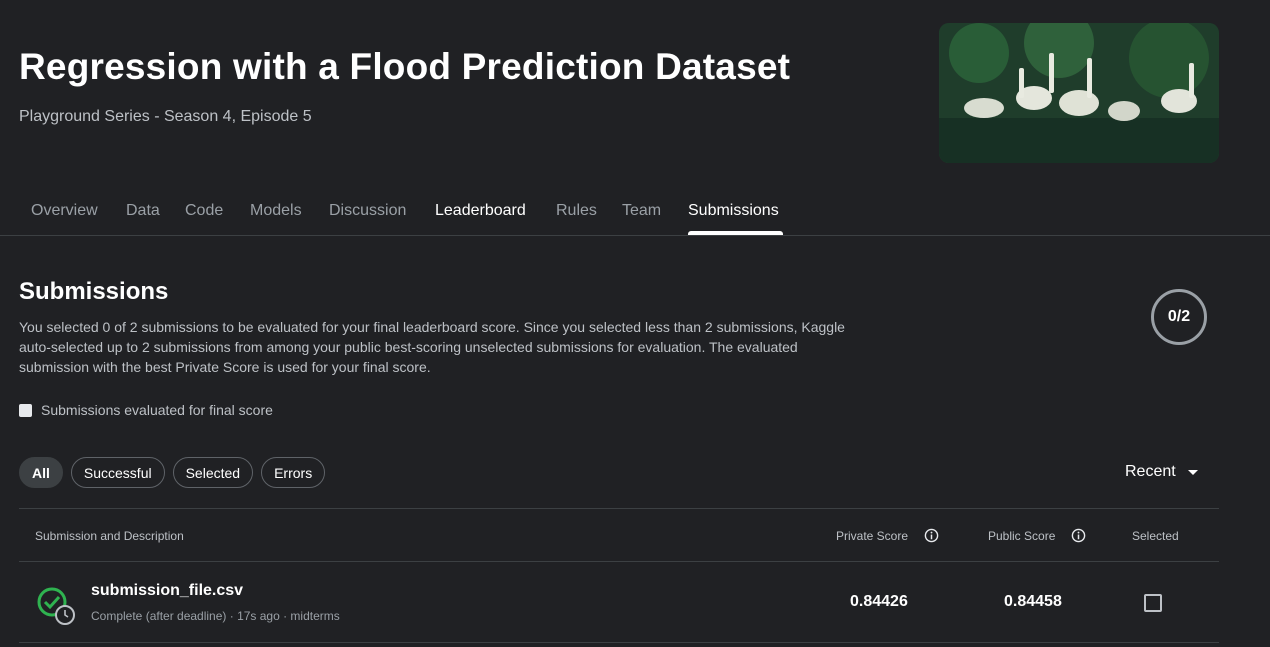 This screenshot has height=647, width=1270. Describe the element at coordinates (735, 233) in the screenshot. I see `active-tab-indicator` at that location.